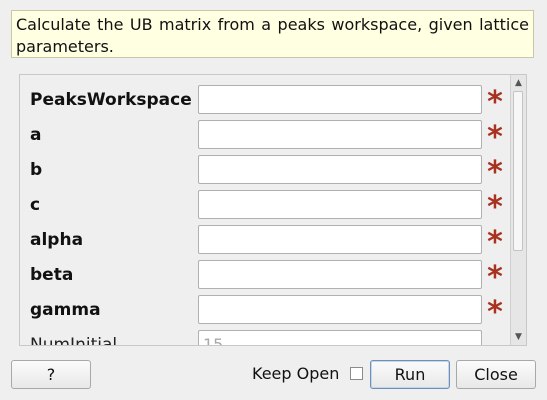 The height and width of the screenshot is (400, 547). What do you see at coordinates (36, 135) in the screenshot?
I see `property-label: a` at bounding box center [36, 135].